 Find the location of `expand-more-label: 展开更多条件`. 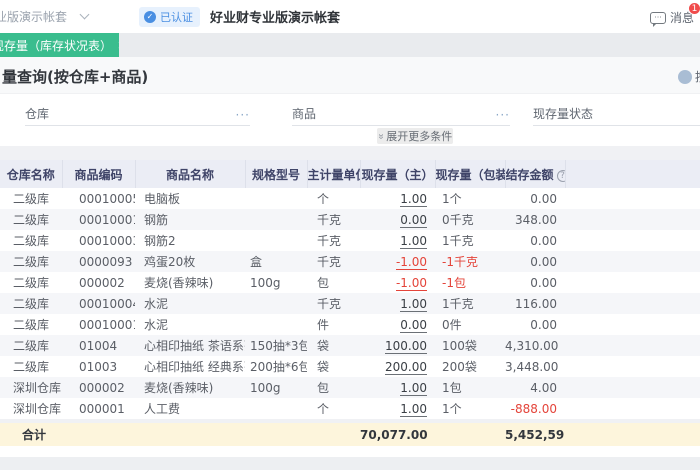

expand-more-label: 展开更多条件 is located at coordinates (419, 137).